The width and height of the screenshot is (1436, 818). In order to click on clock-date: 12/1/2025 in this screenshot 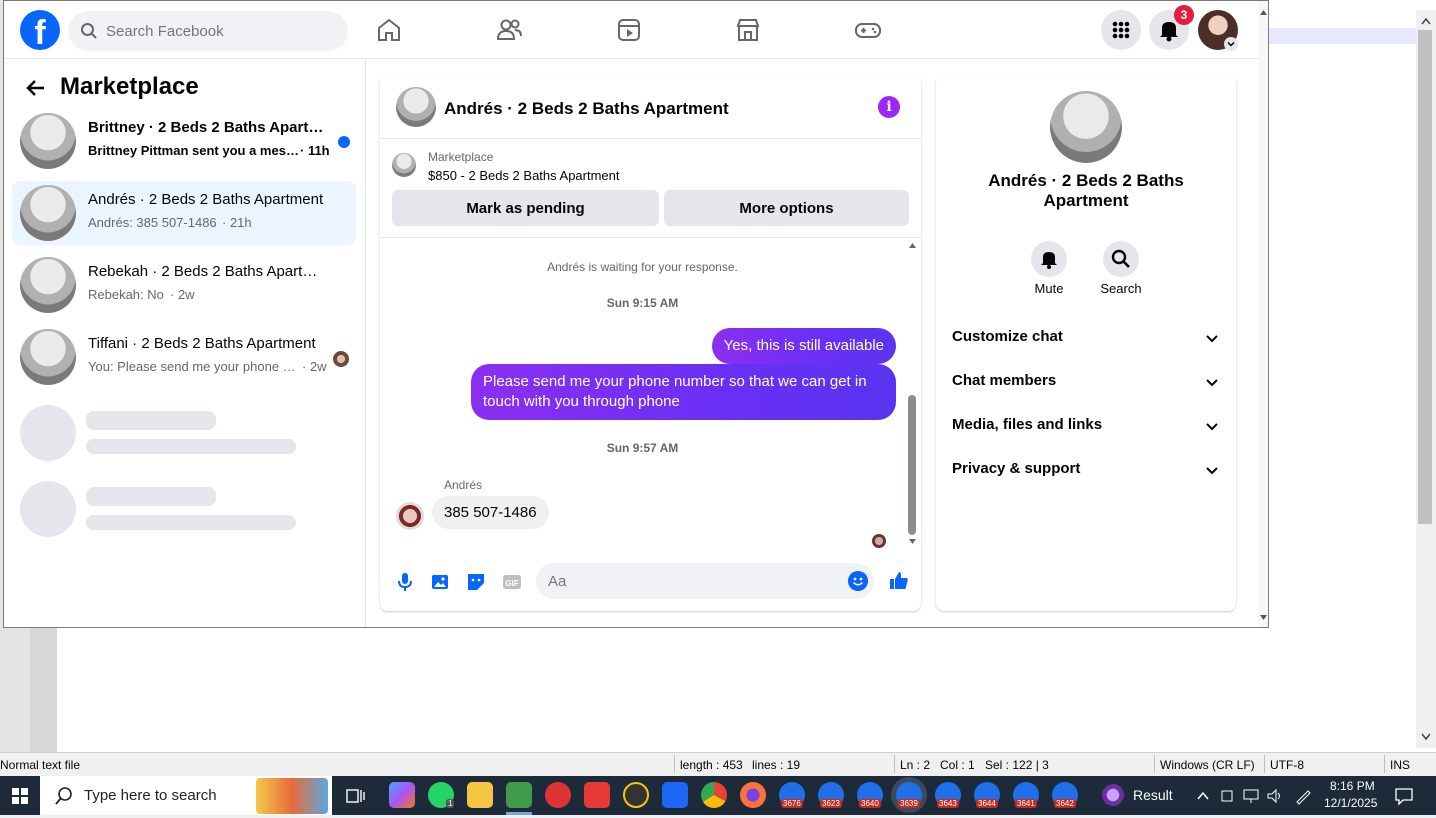, I will do `click(1350, 803)`.